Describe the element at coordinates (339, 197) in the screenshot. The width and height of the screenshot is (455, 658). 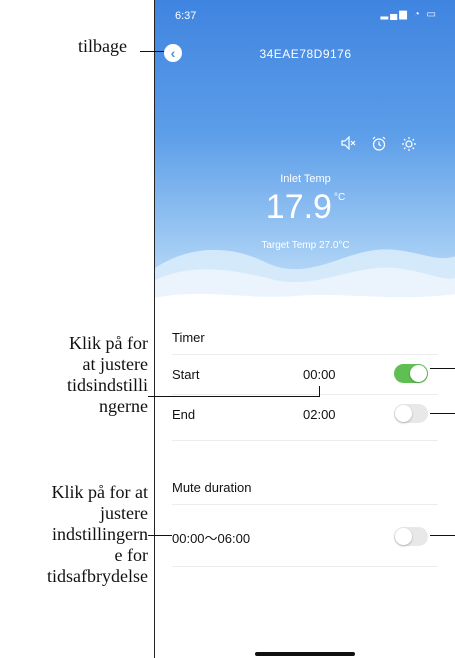
I see `inlet-temp-unit: °C` at that location.